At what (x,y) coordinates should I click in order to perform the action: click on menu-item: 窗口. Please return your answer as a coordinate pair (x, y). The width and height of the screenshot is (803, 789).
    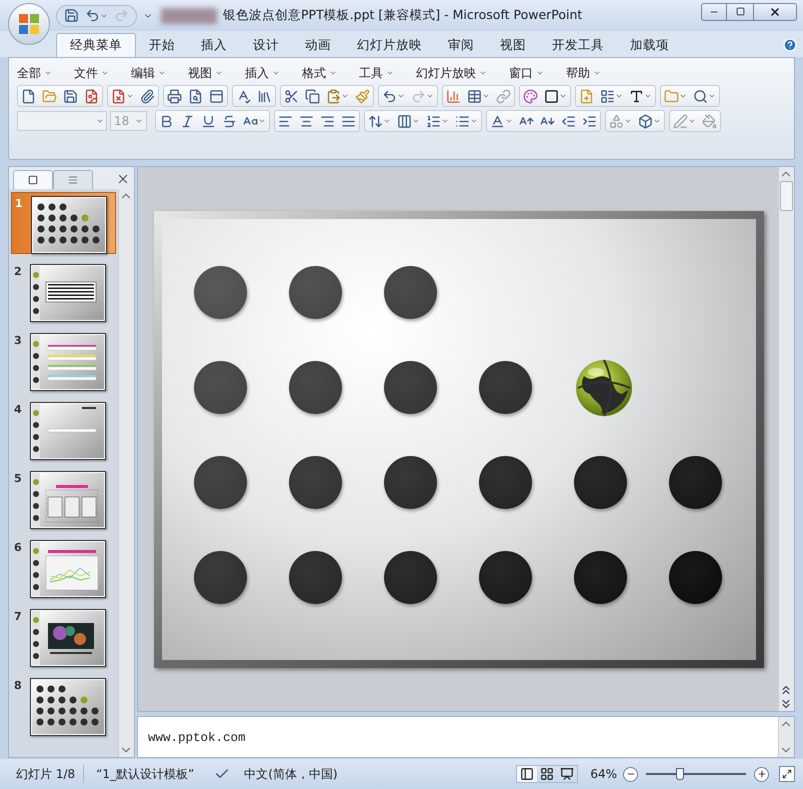
    Looking at the image, I should click on (526, 73).